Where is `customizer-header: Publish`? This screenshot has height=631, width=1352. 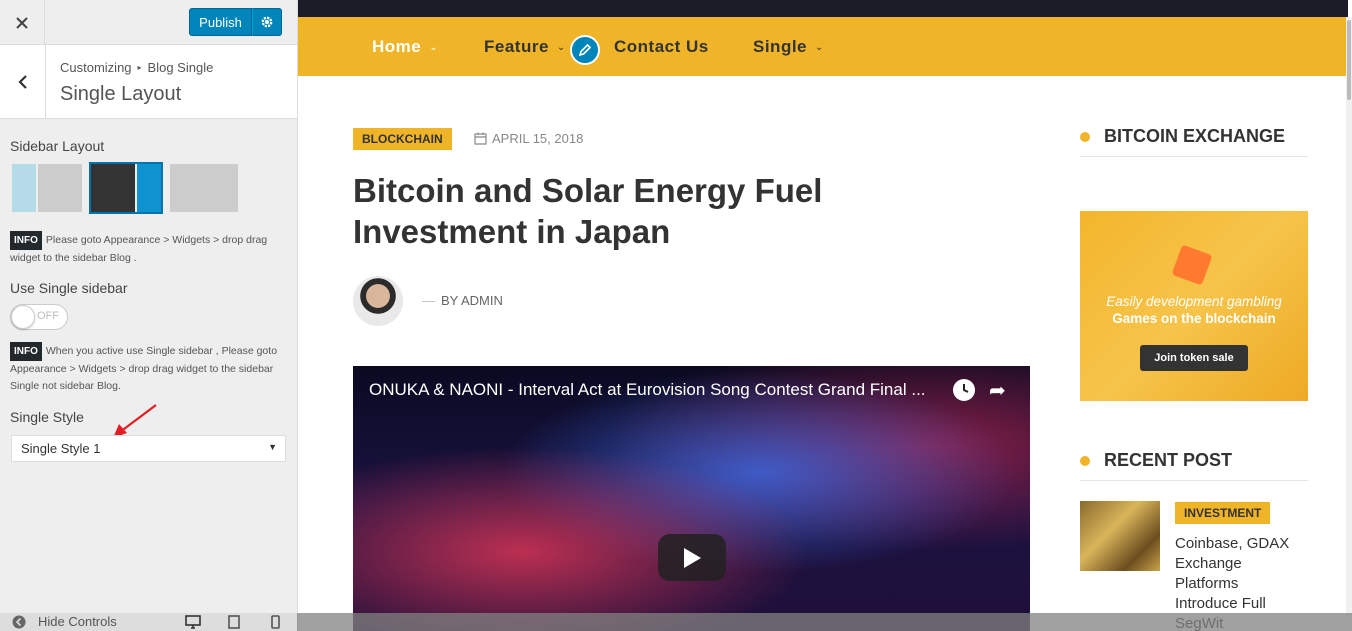 customizer-header: Publish is located at coordinates (148, 22).